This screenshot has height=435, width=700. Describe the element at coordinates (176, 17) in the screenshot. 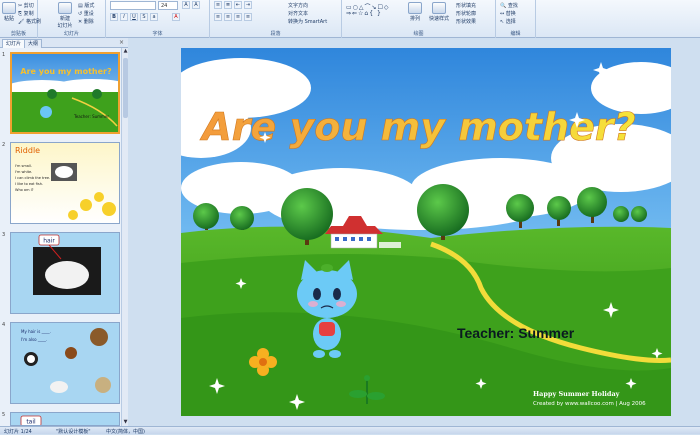

I see `font-color-button: A` at that location.